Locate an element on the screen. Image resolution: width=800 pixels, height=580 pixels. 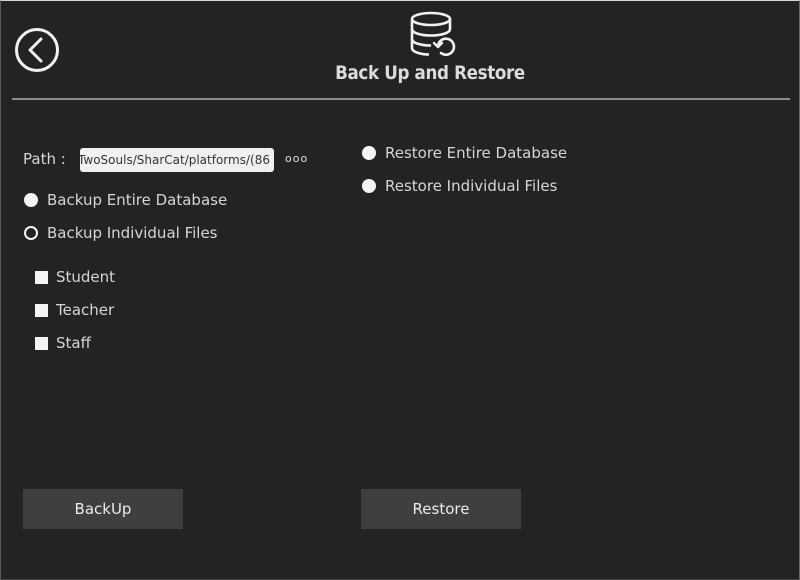
radio-restore-individual: Restore Individual Files is located at coordinates (459, 186).